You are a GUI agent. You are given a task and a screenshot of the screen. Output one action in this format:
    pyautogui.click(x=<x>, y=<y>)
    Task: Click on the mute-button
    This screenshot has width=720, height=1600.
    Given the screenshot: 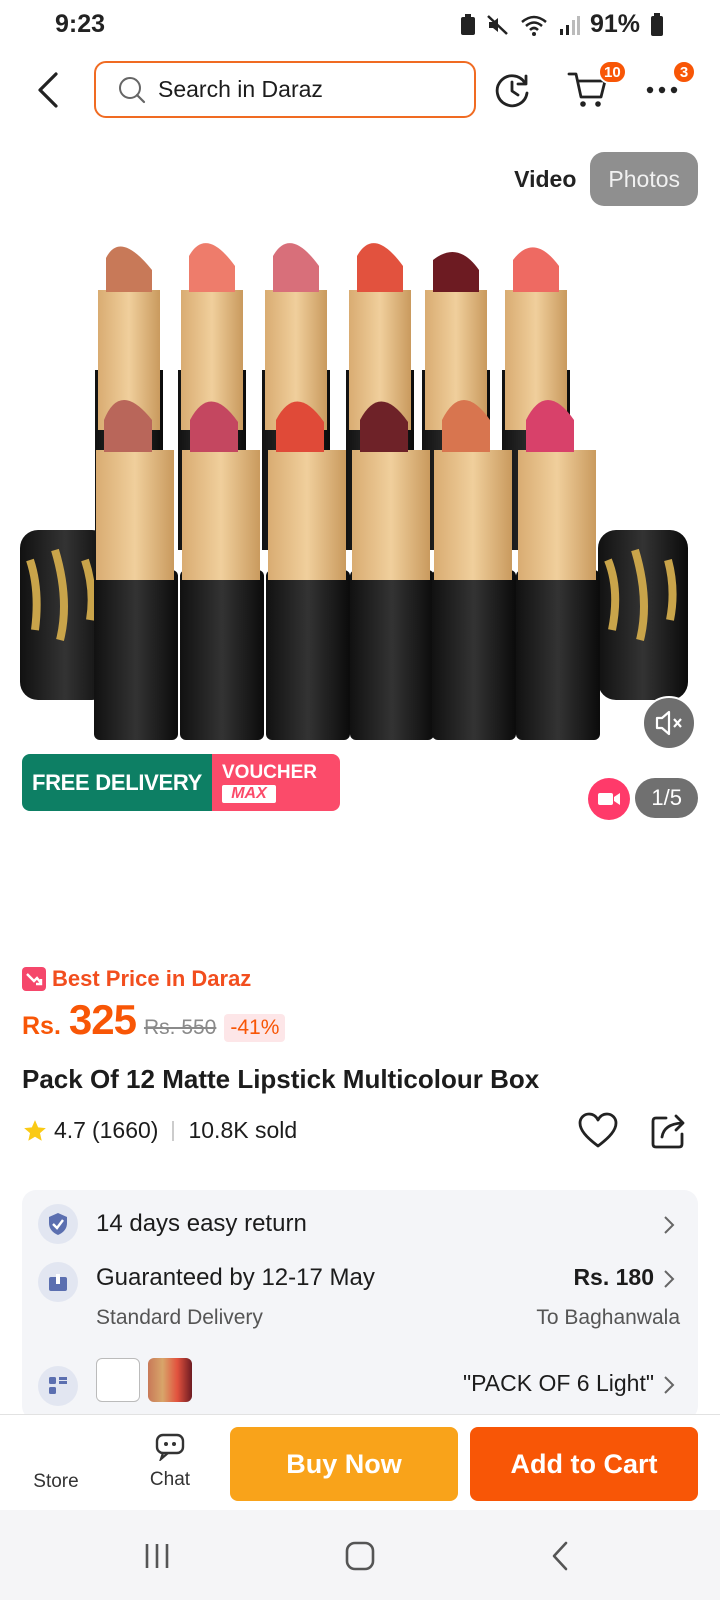 What is the action you would take?
    pyautogui.click(x=669, y=723)
    